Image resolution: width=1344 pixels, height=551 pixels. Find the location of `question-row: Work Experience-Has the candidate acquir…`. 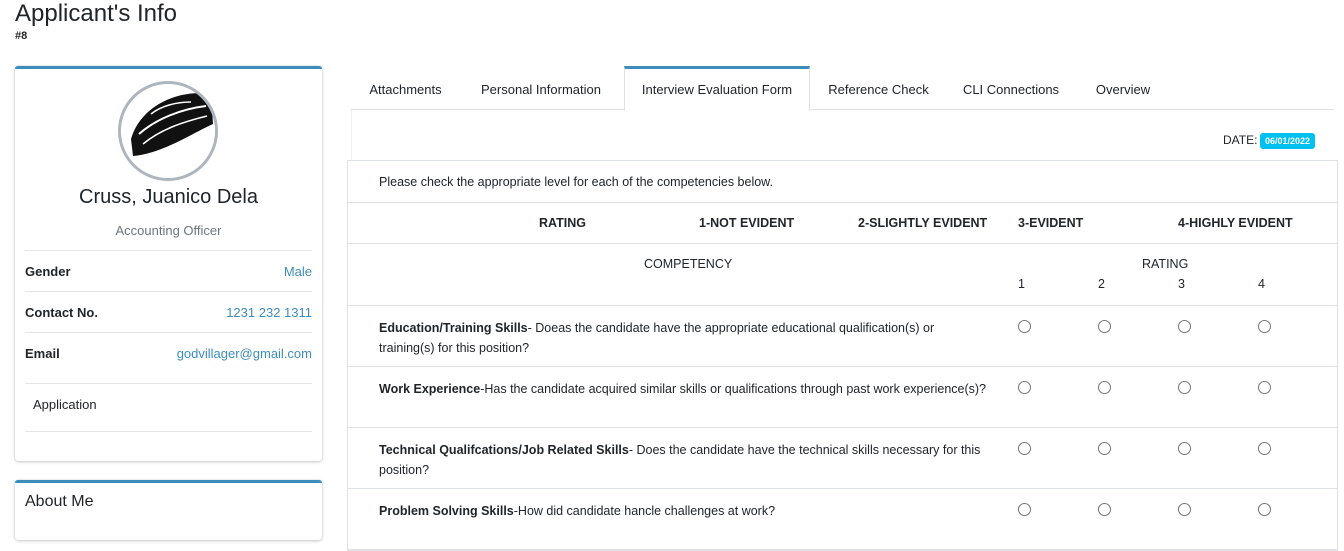

question-row: Work Experience-Has the candidate acquir… is located at coordinates (842, 397).